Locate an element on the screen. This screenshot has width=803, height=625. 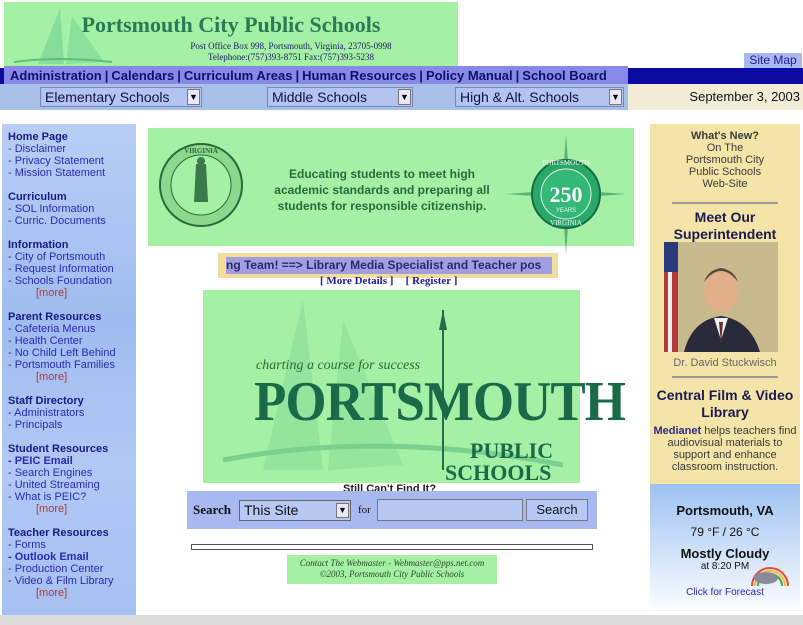
search-button: Search is located at coordinates (557, 510).